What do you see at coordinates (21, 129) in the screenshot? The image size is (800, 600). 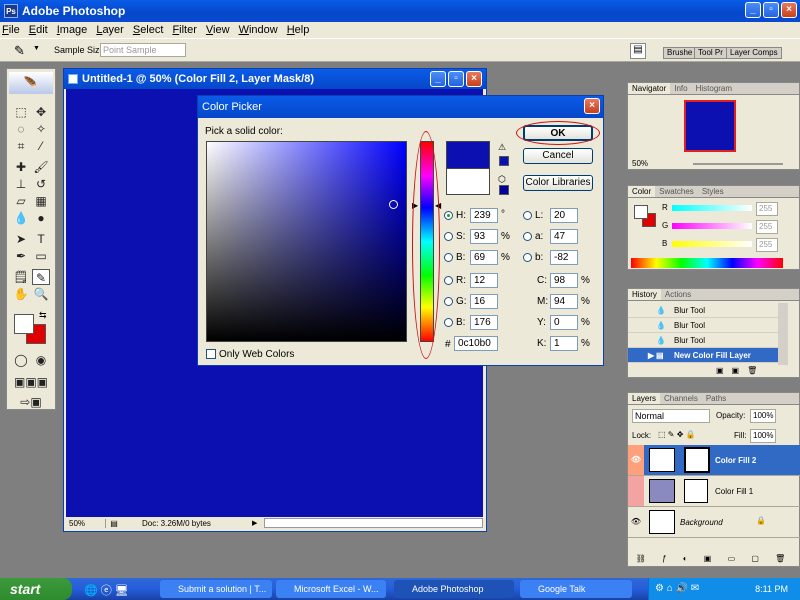 I see `lasso-tool-icon: ◌` at bounding box center [21, 129].